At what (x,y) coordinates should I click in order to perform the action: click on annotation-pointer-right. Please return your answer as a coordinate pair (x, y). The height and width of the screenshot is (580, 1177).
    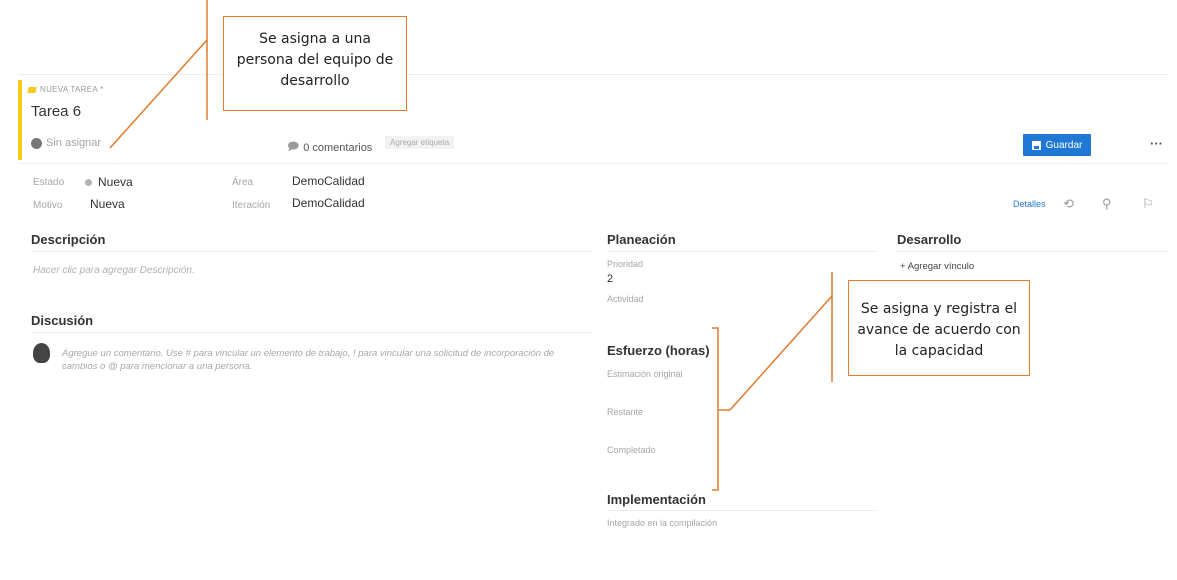
    Looking at the image, I should click on (781, 353).